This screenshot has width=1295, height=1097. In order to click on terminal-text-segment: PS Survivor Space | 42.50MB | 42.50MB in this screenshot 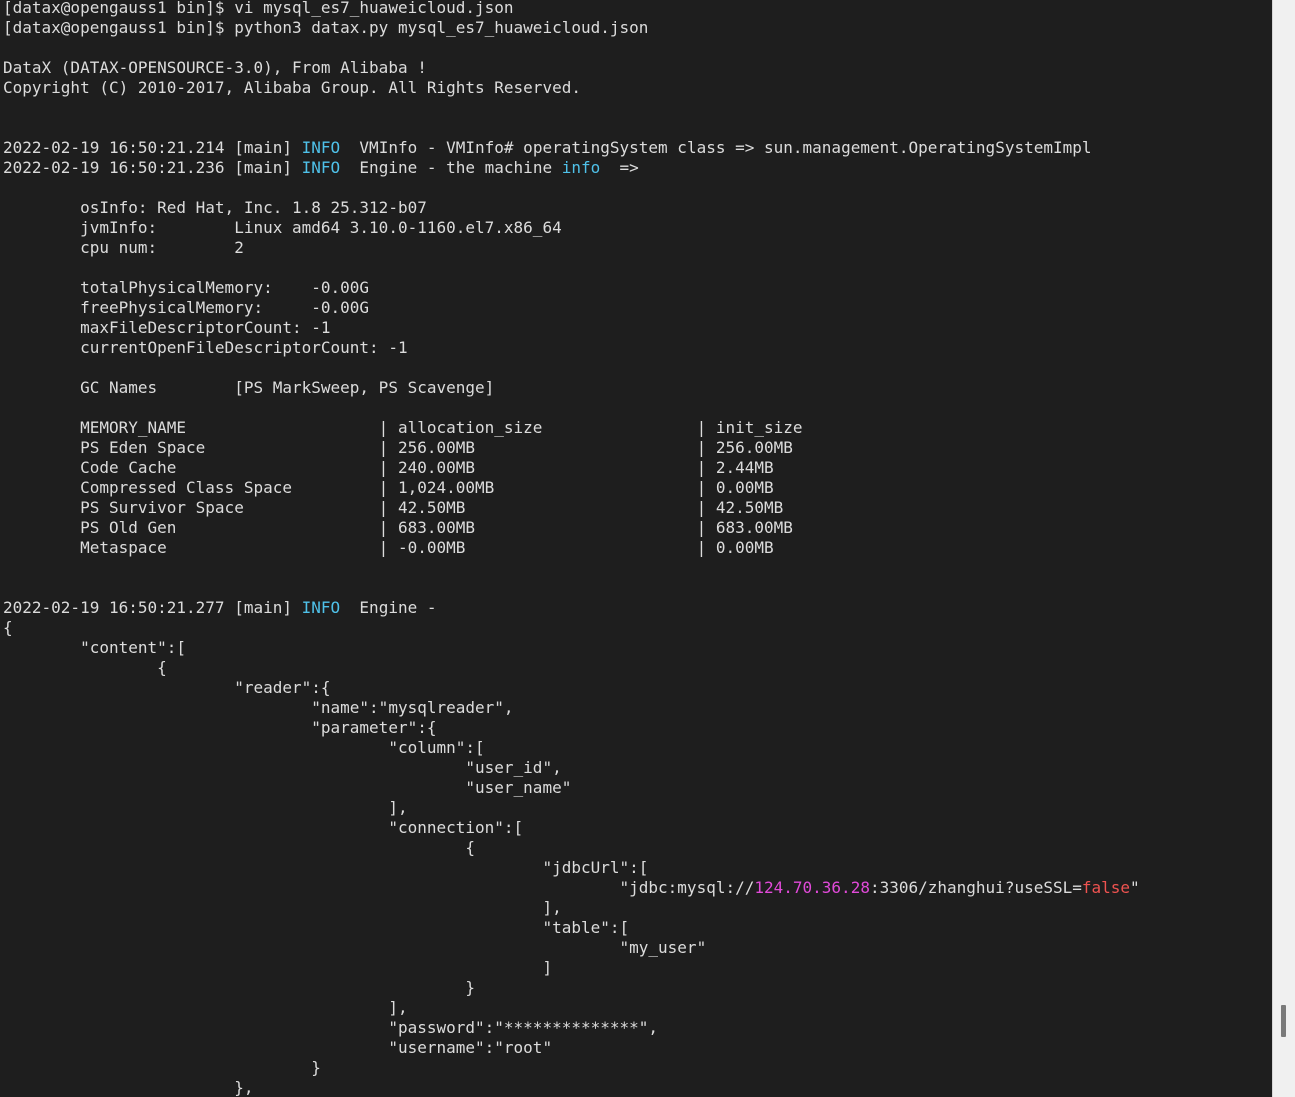, I will do `click(393, 507)`.